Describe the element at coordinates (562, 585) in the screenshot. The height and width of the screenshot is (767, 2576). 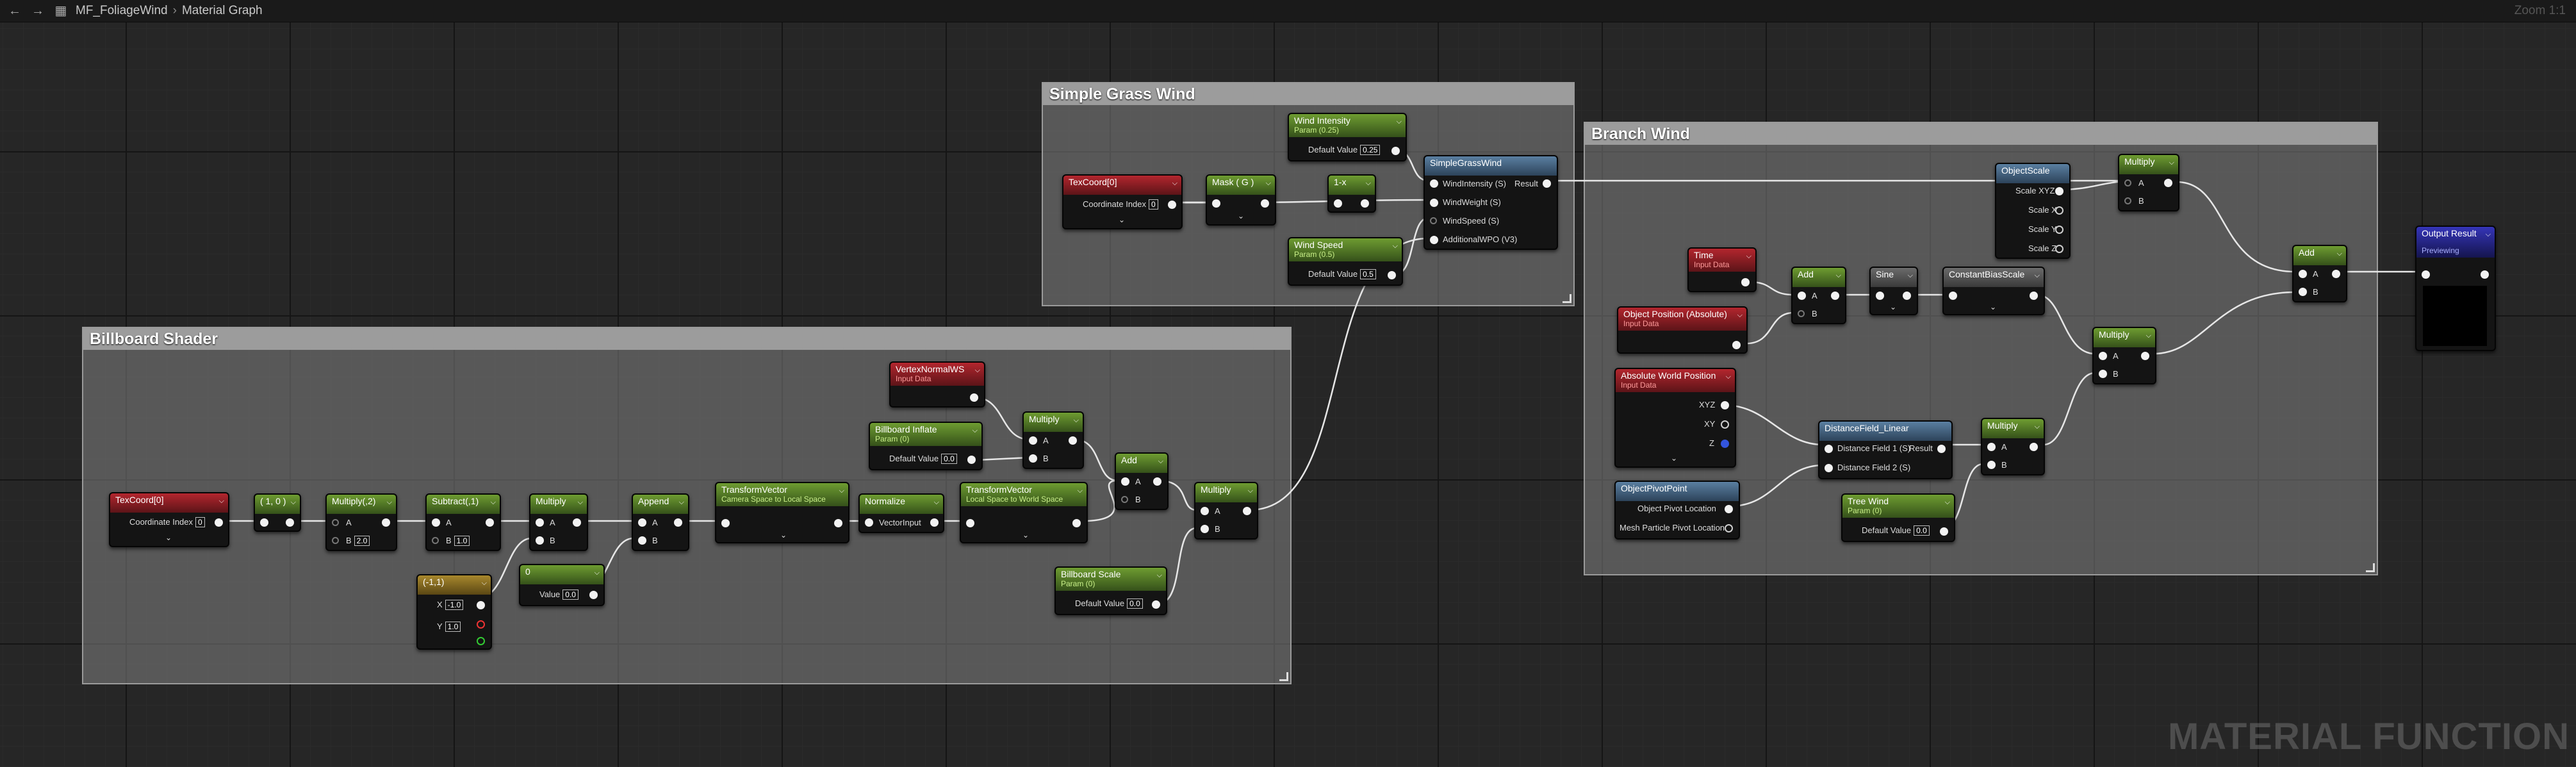
I see `node-constant: 0 ⌵ Value 0.0` at that location.